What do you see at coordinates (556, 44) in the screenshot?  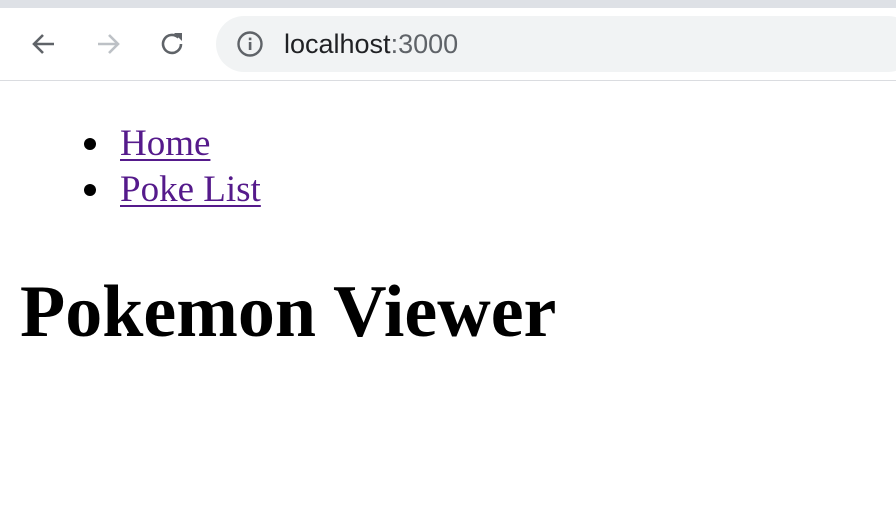 I see `address-bar: localhost:3000` at bounding box center [556, 44].